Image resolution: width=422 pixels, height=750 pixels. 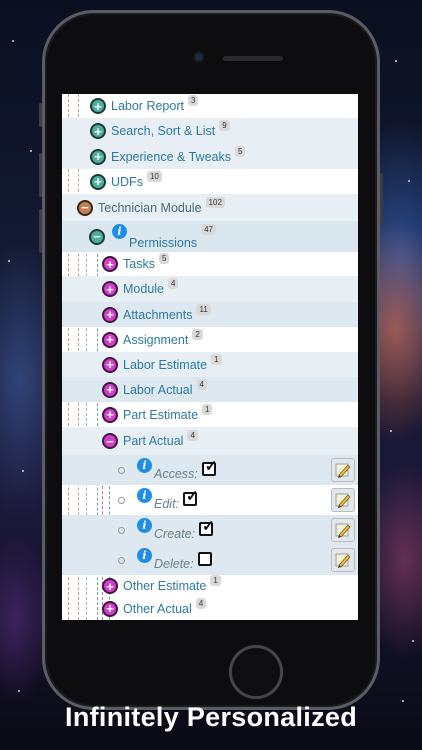 I want to click on delete-checkbox, so click(x=204, y=559).